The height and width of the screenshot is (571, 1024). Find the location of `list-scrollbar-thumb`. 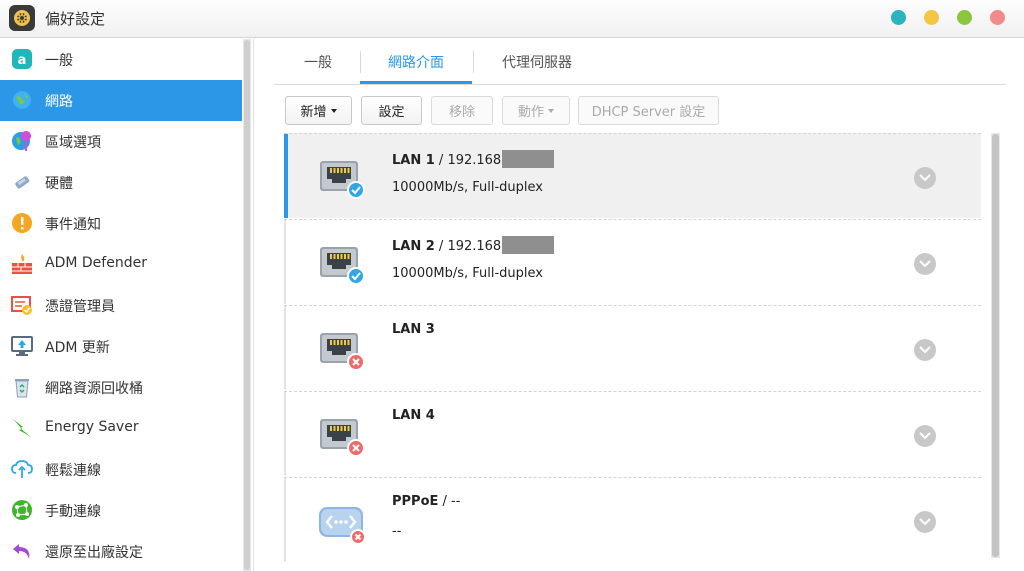

list-scrollbar-thumb is located at coordinates (995, 345).